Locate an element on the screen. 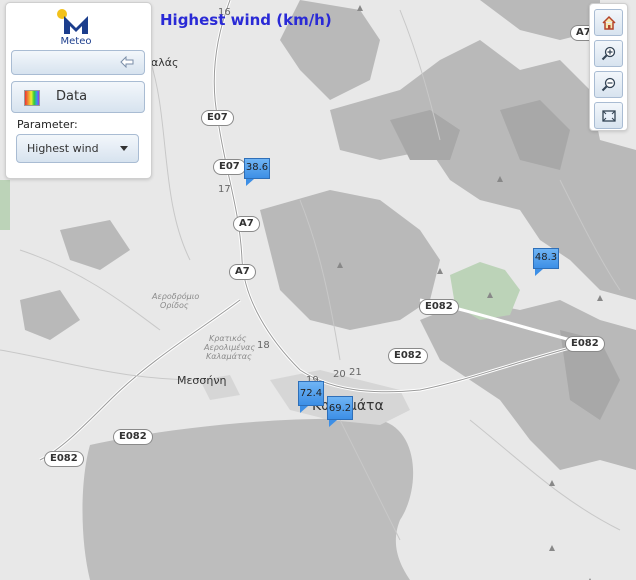 This screenshot has height=580, width=636. meteo-logo: Meteo is located at coordinates (76, 28).